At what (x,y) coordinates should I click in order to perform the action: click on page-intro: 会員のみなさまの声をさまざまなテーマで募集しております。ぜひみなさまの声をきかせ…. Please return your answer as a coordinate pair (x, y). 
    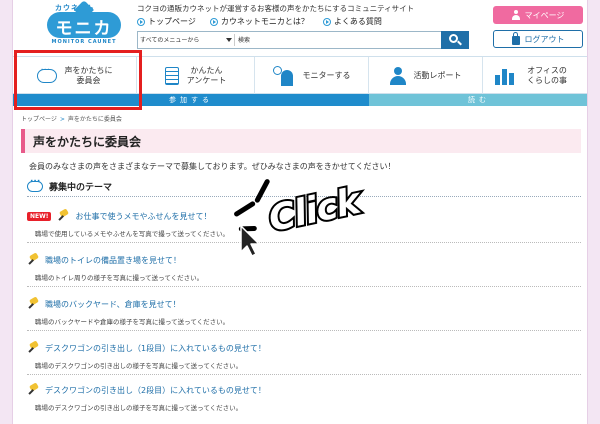
    Looking at the image, I should click on (212, 166).